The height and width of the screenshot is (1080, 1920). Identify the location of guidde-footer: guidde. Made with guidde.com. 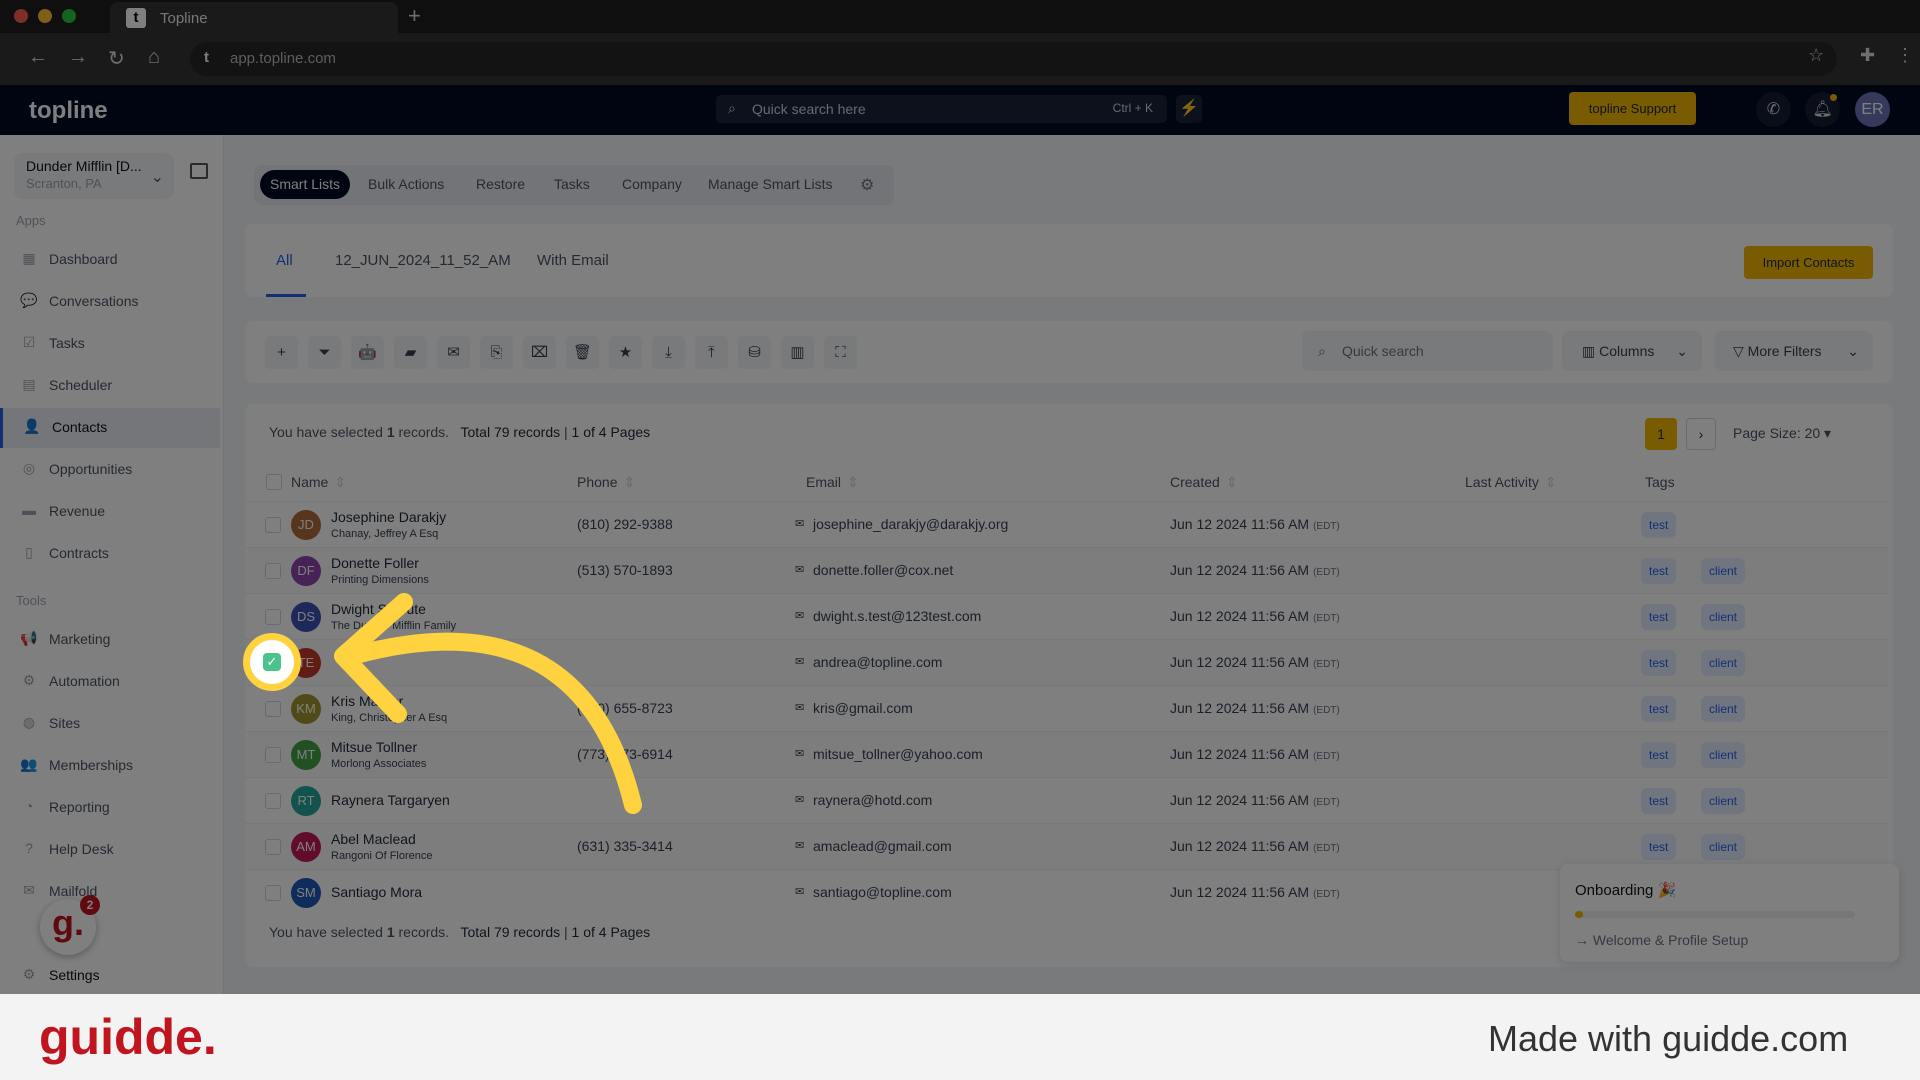
(960, 1037).